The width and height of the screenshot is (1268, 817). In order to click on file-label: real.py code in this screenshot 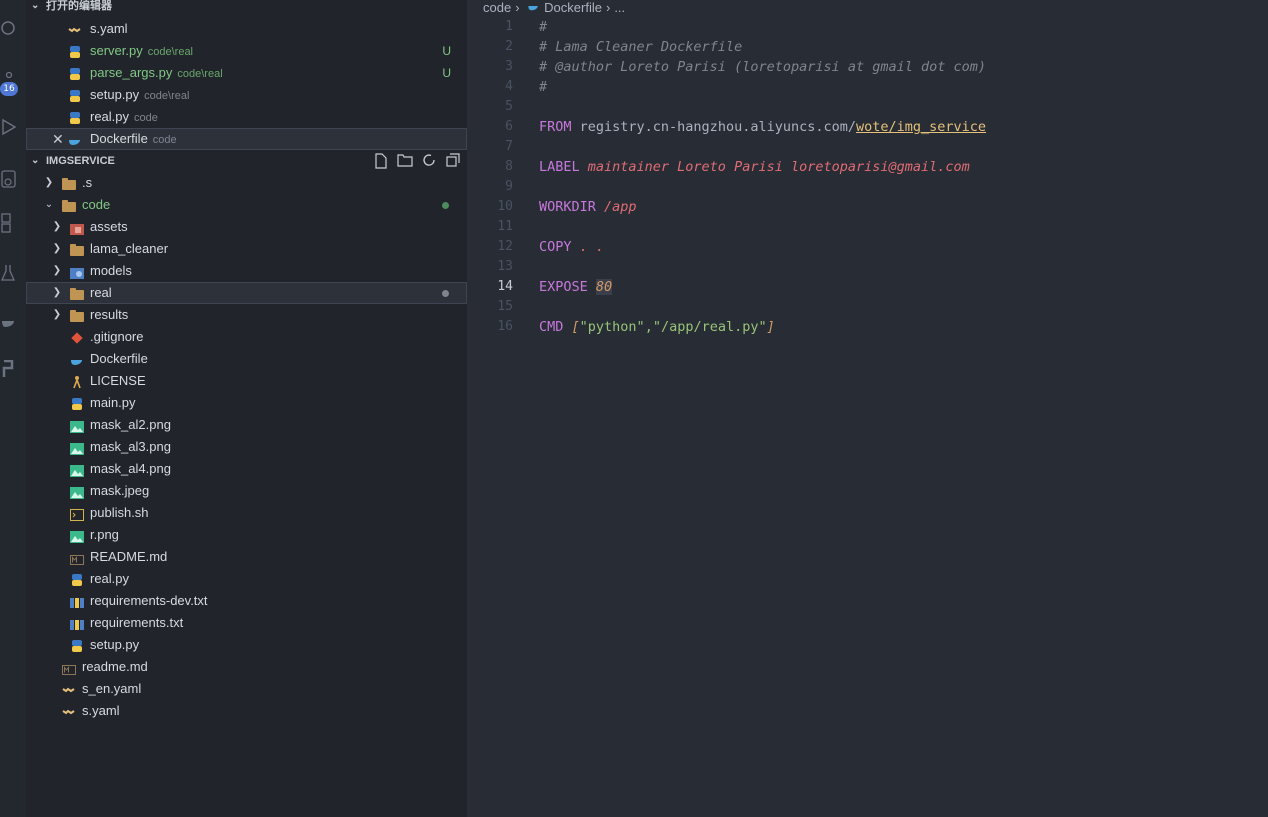, I will do `click(124, 117)`.